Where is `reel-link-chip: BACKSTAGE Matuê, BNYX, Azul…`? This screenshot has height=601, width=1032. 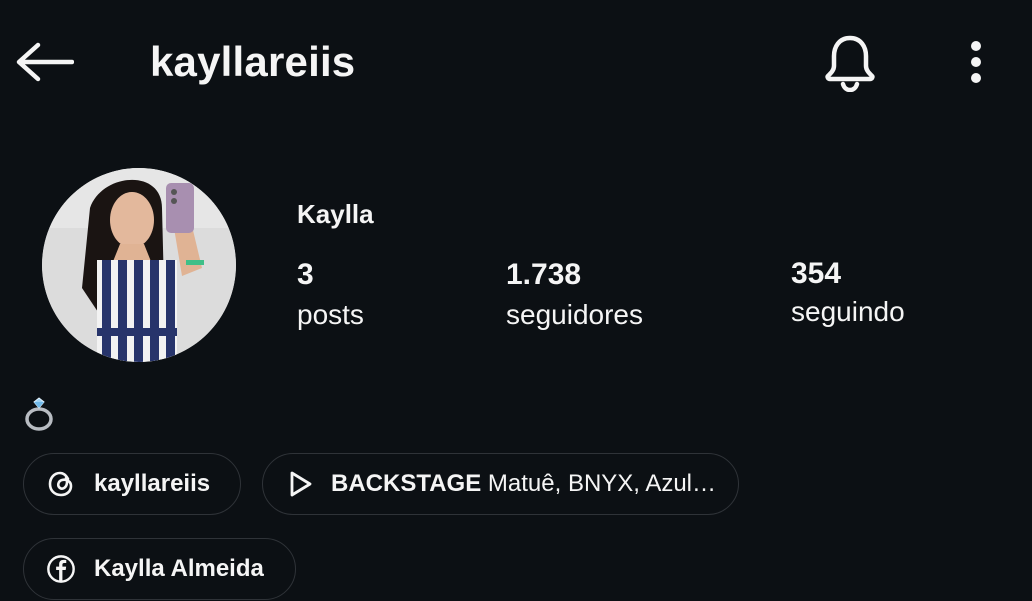 reel-link-chip: BACKSTAGE Matuê, BNYX, Azul… is located at coordinates (500, 484).